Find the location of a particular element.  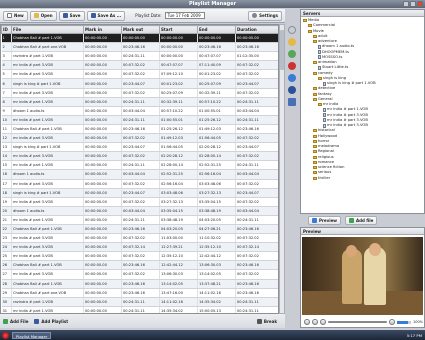

file-icon is located at coordinates (319, 46).